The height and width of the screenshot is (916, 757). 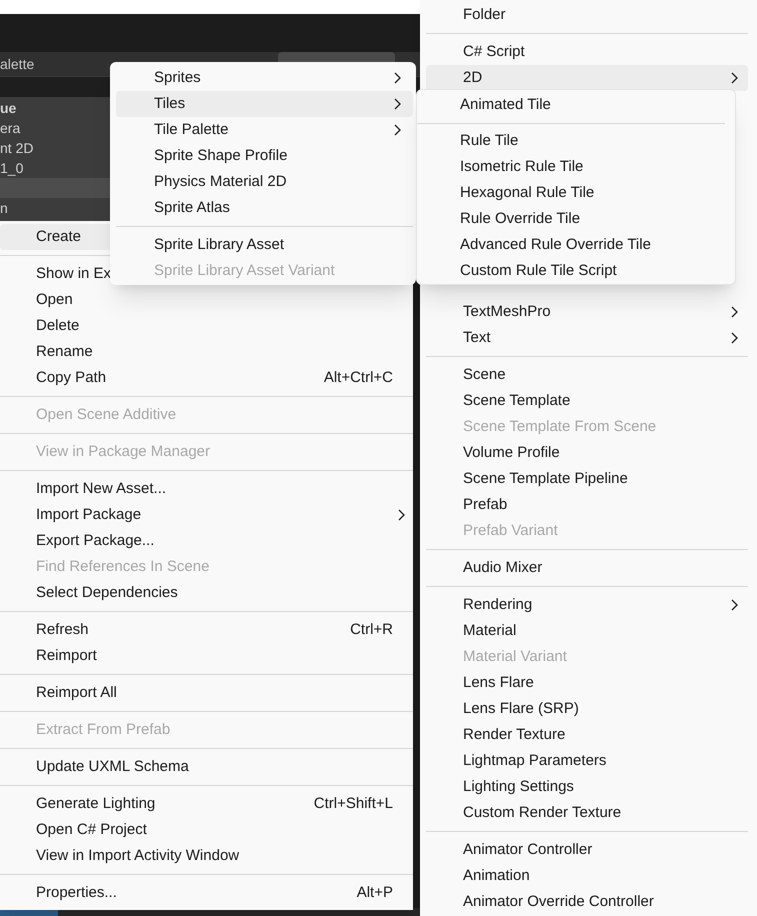 I want to click on menu-item: Tile Palette, so click(x=264, y=130).